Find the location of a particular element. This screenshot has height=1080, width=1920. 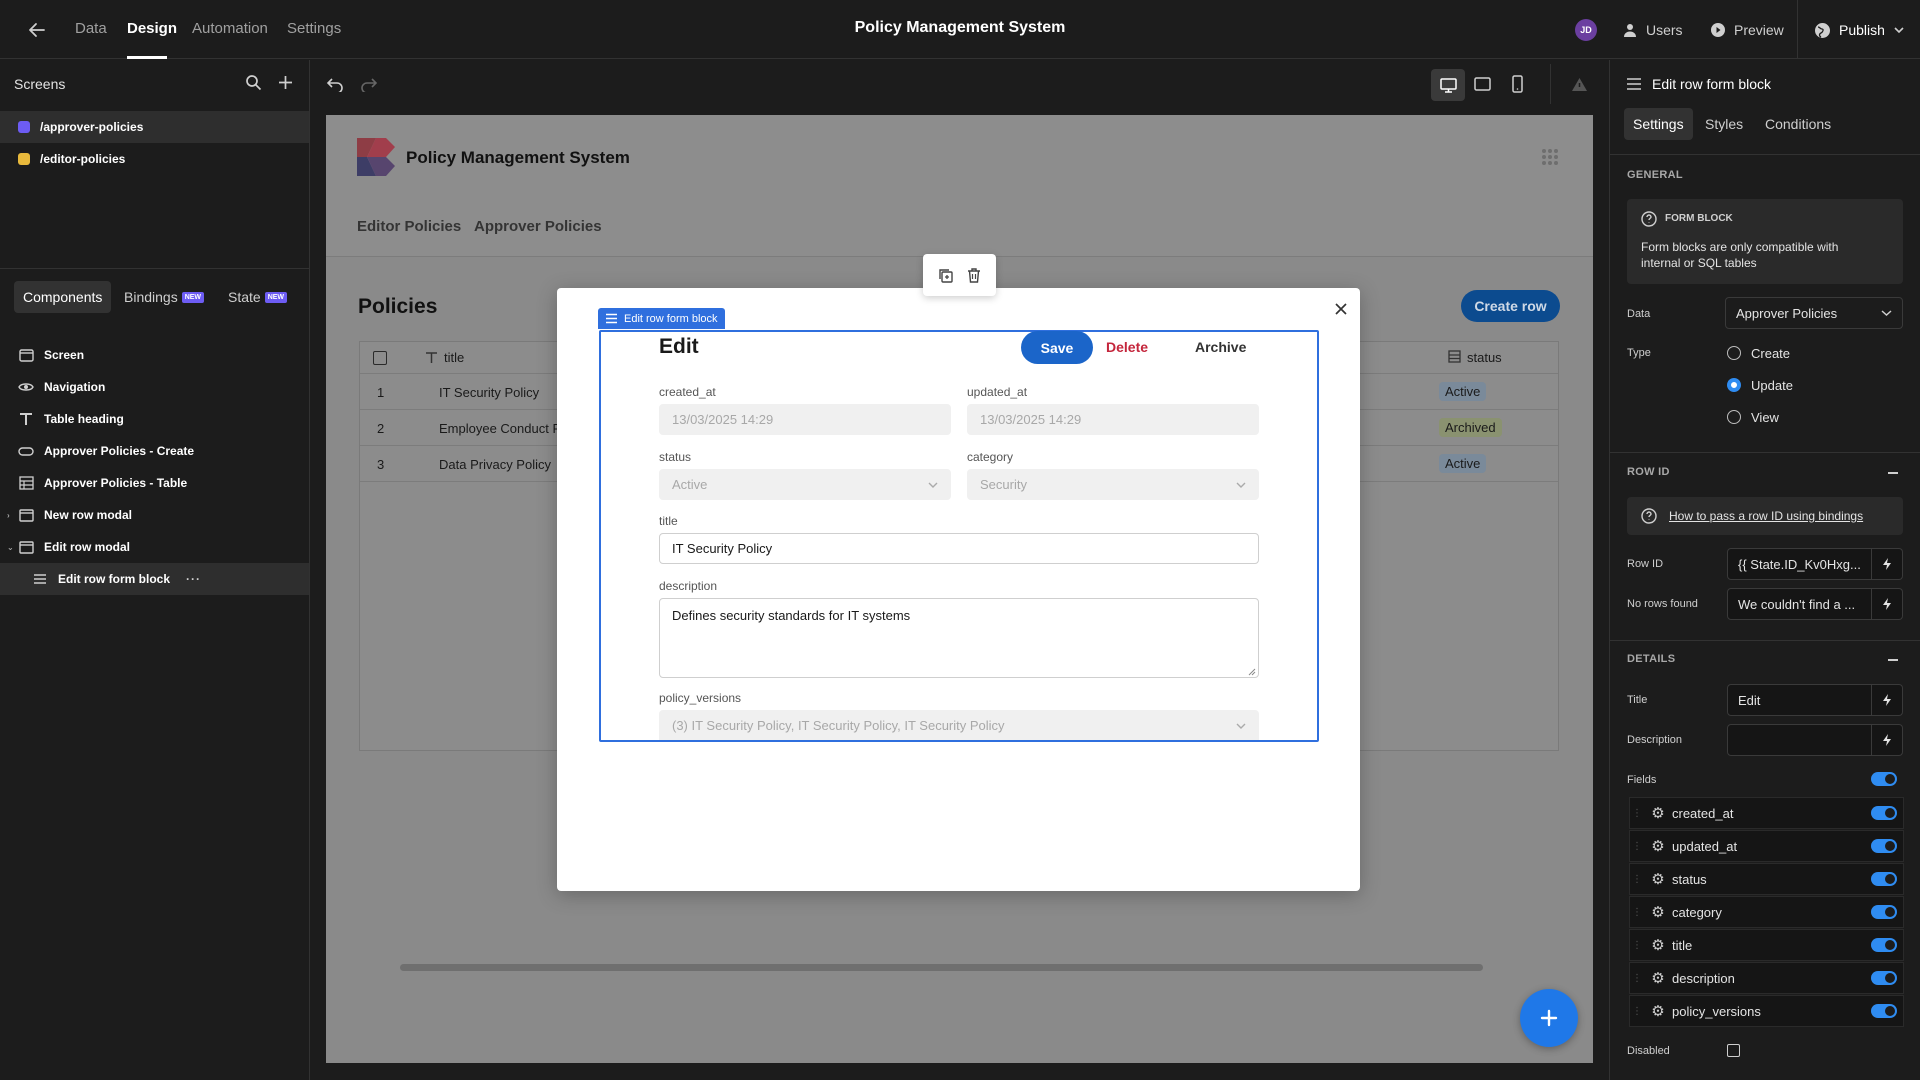

fields-master-toggle is located at coordinates (1884, 779).